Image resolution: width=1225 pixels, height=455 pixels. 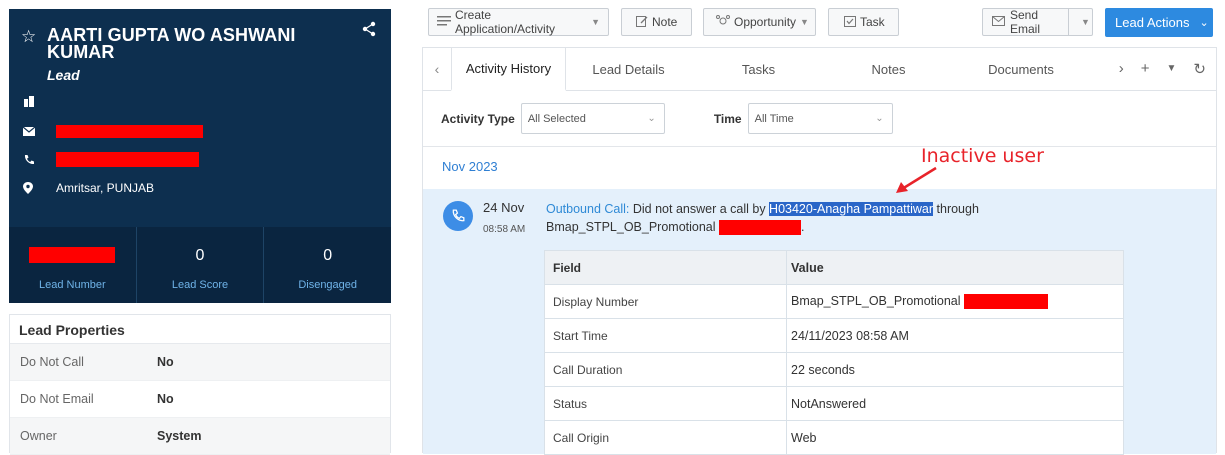 I want to click on task-label: Task, so click(x=872, y=22).